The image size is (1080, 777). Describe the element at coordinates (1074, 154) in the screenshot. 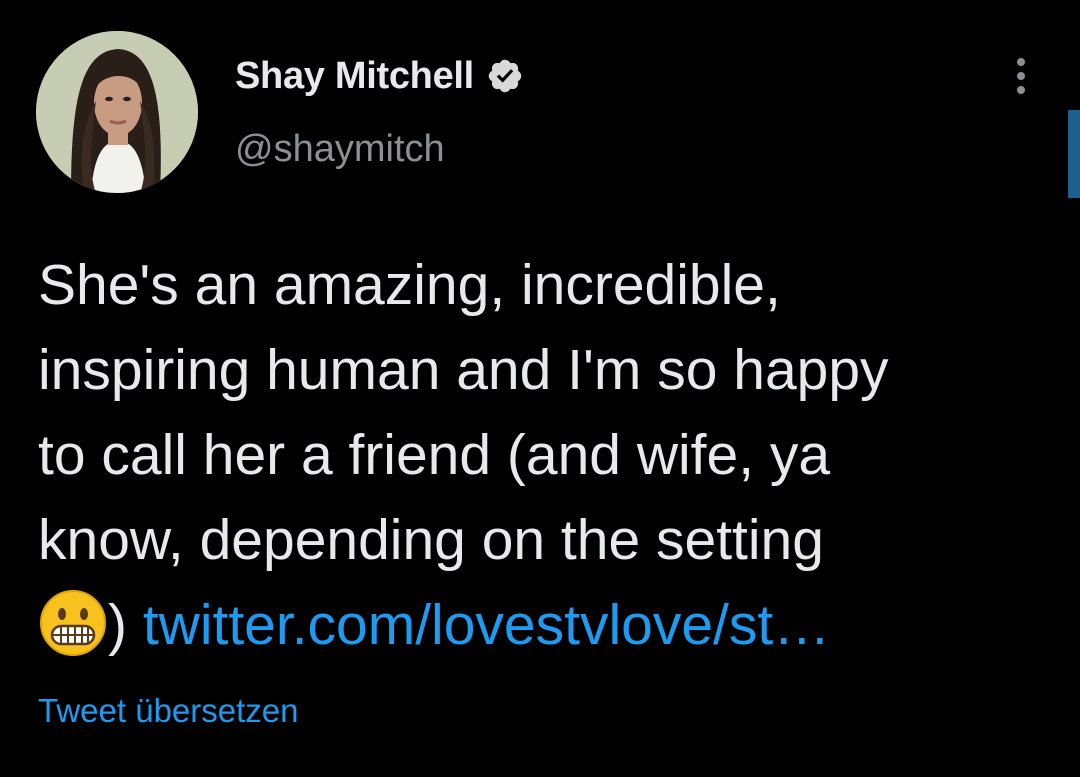

I see `scrollbar` at that location.